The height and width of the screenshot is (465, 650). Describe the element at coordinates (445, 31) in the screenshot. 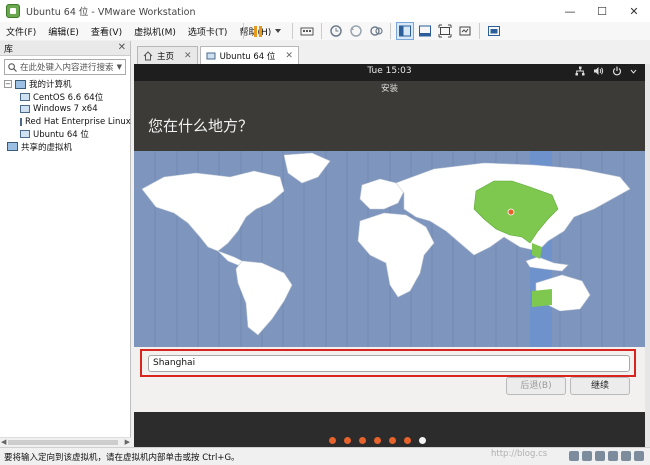

I see `fullscreen-button` at that location.